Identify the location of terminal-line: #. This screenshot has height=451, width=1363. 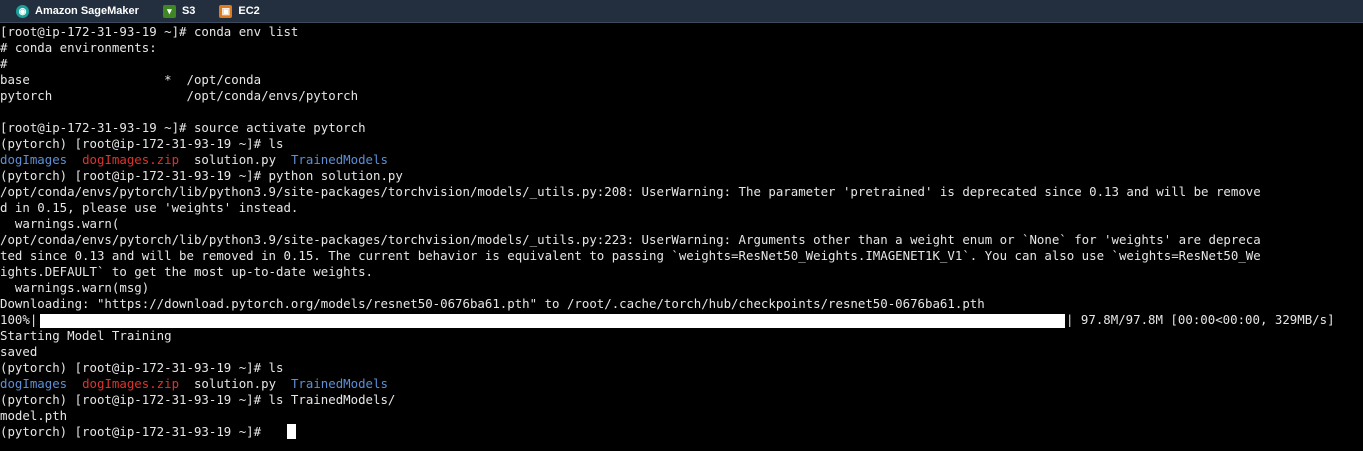
(4, 63).